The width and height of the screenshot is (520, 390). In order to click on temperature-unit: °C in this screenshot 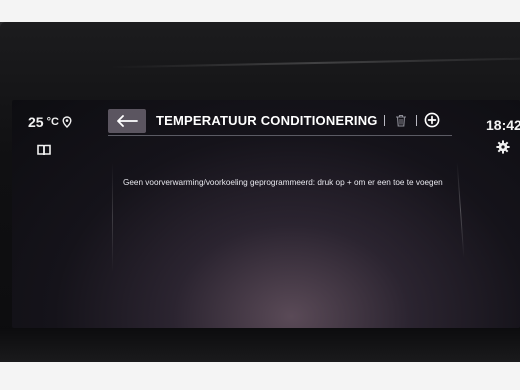, I will do `click(52, 122)`.